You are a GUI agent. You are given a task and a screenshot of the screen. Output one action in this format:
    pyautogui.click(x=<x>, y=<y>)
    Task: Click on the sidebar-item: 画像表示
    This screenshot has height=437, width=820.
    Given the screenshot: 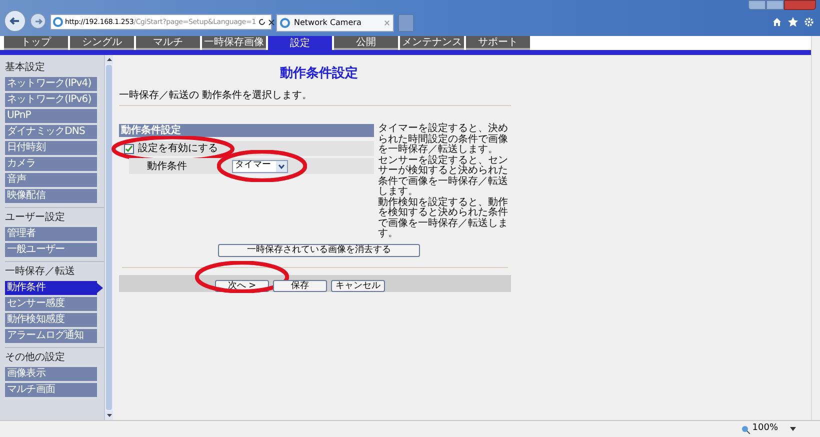 What is the action you would take?
    pyautogui.click(x=51, y=374)
    